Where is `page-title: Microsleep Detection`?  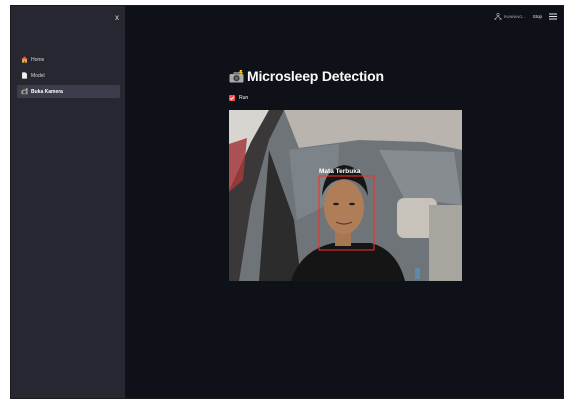
page-title: Microsleep Detection is located at coordinates (306, 76).